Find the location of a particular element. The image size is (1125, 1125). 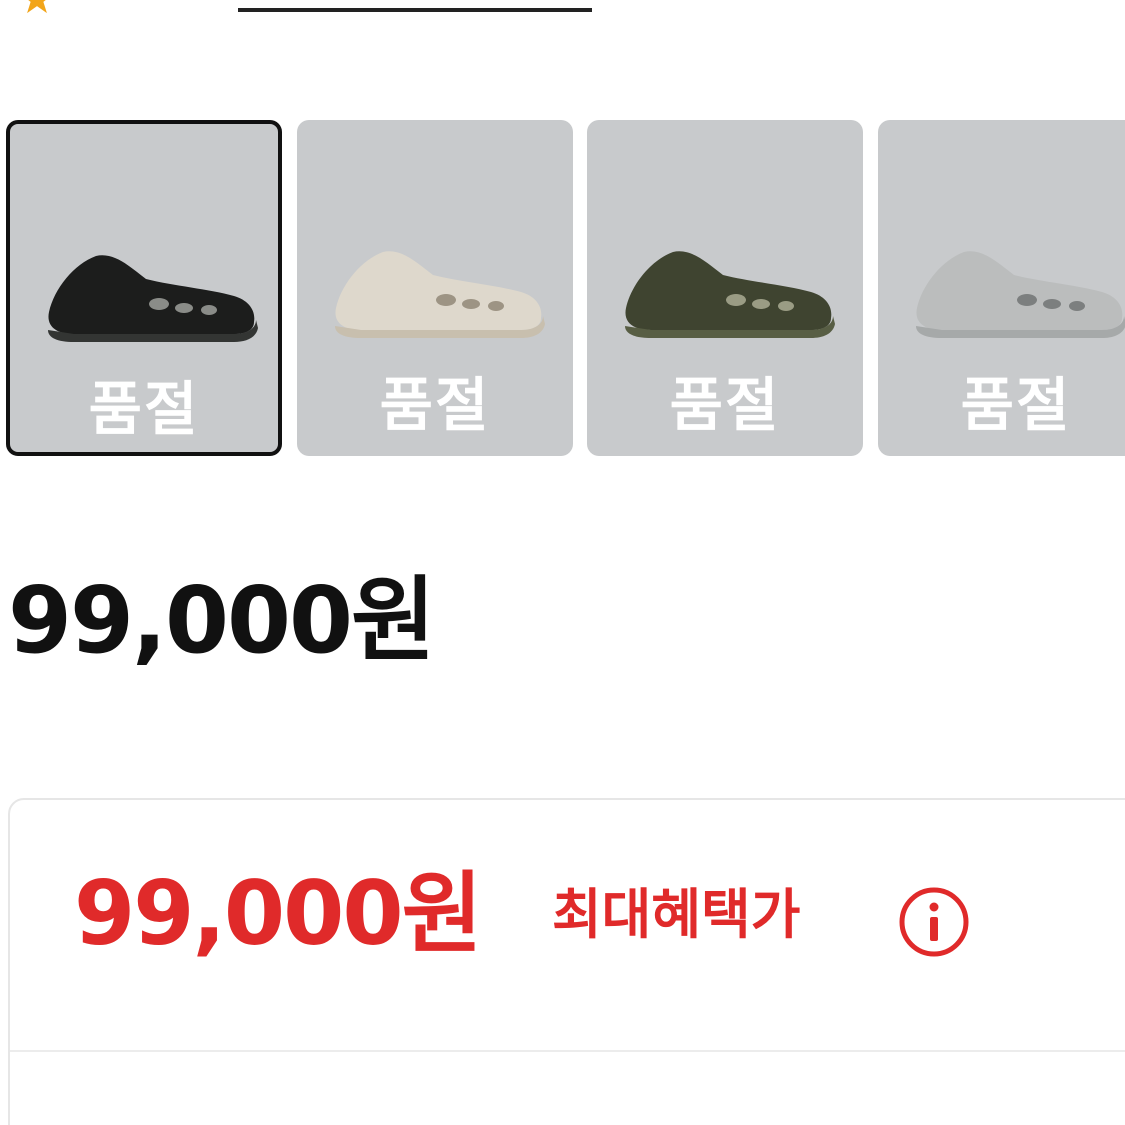

color-option-olive: 품절 is located at coordinates (725, 288).